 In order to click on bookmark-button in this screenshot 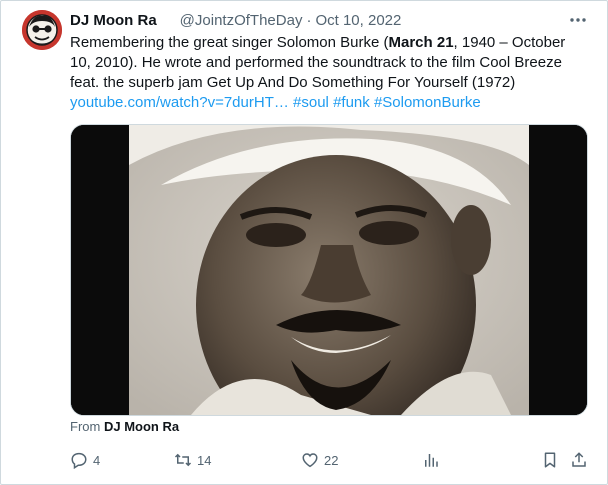, I will do `click(550, 460)`.